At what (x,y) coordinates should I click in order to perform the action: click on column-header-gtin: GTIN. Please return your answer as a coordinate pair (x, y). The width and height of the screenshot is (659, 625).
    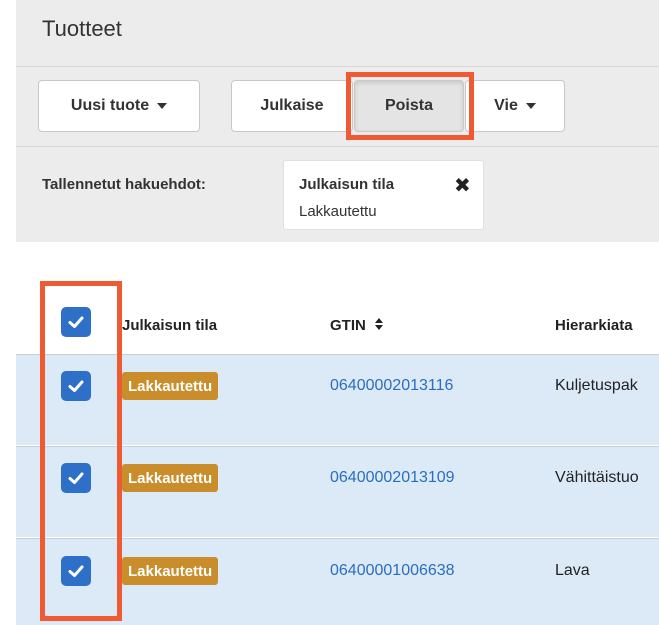
    Looking at the image, I should click on (357, 325).